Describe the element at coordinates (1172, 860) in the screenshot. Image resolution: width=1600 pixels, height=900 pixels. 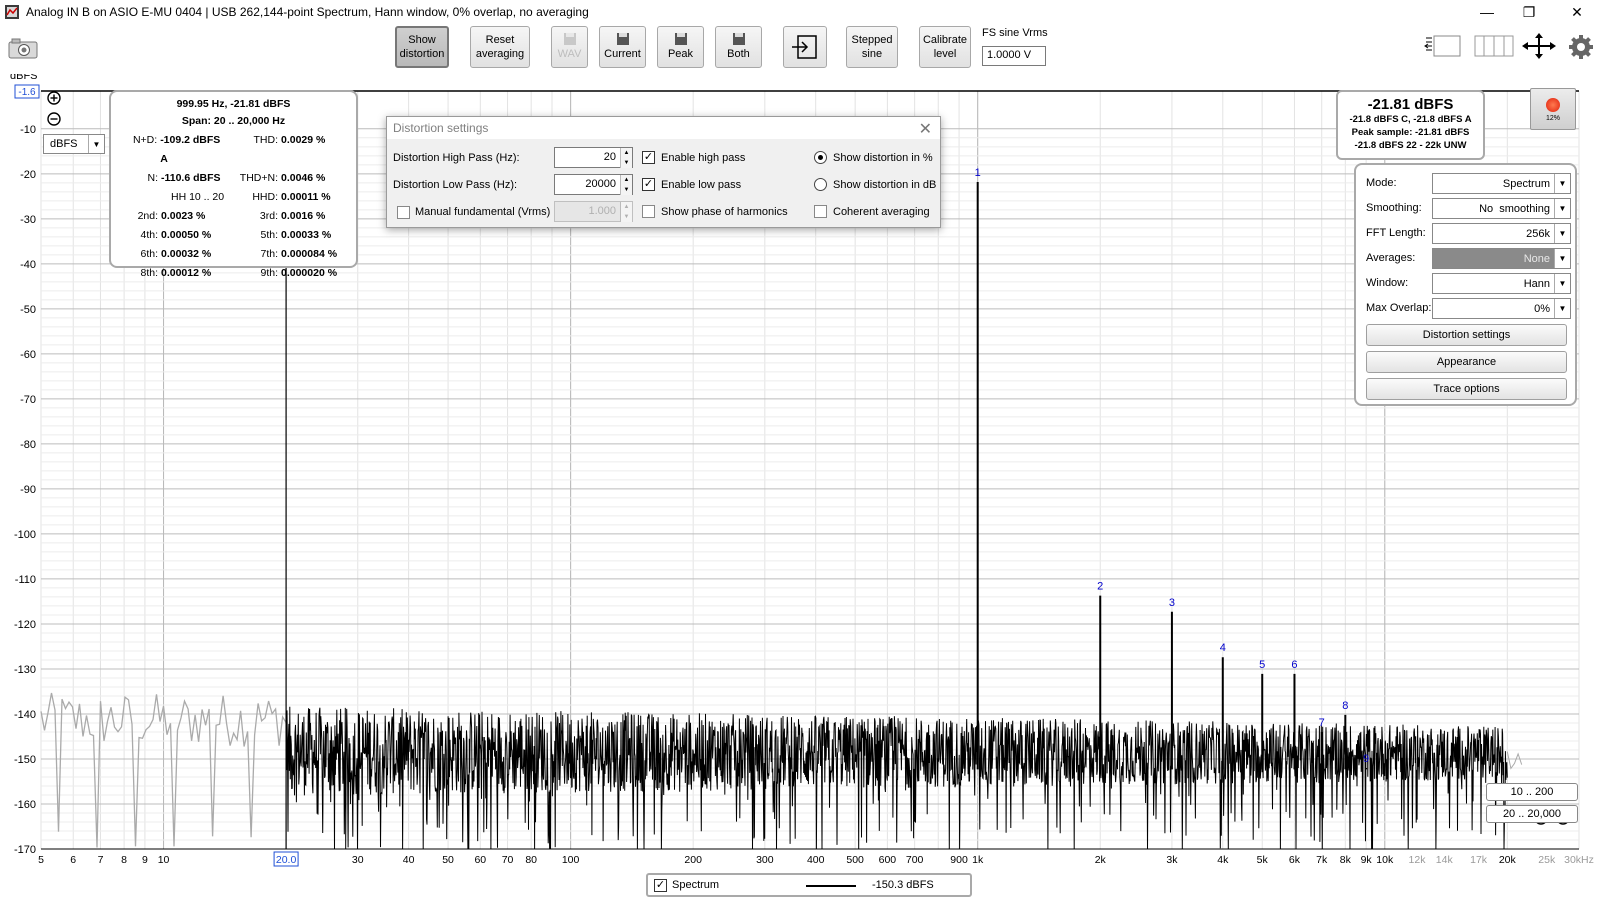
I see `x-tick-label: 3k` at that location.